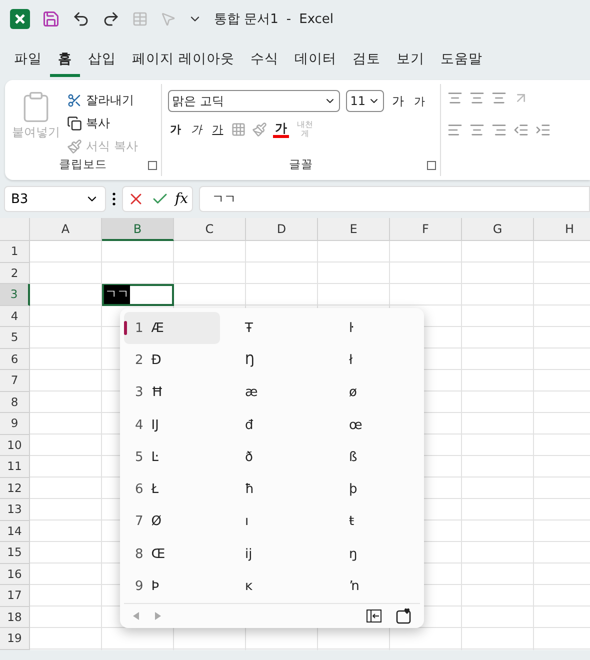 The image size is (590, 660). I want to click on column-header: G, so click(498, 229).